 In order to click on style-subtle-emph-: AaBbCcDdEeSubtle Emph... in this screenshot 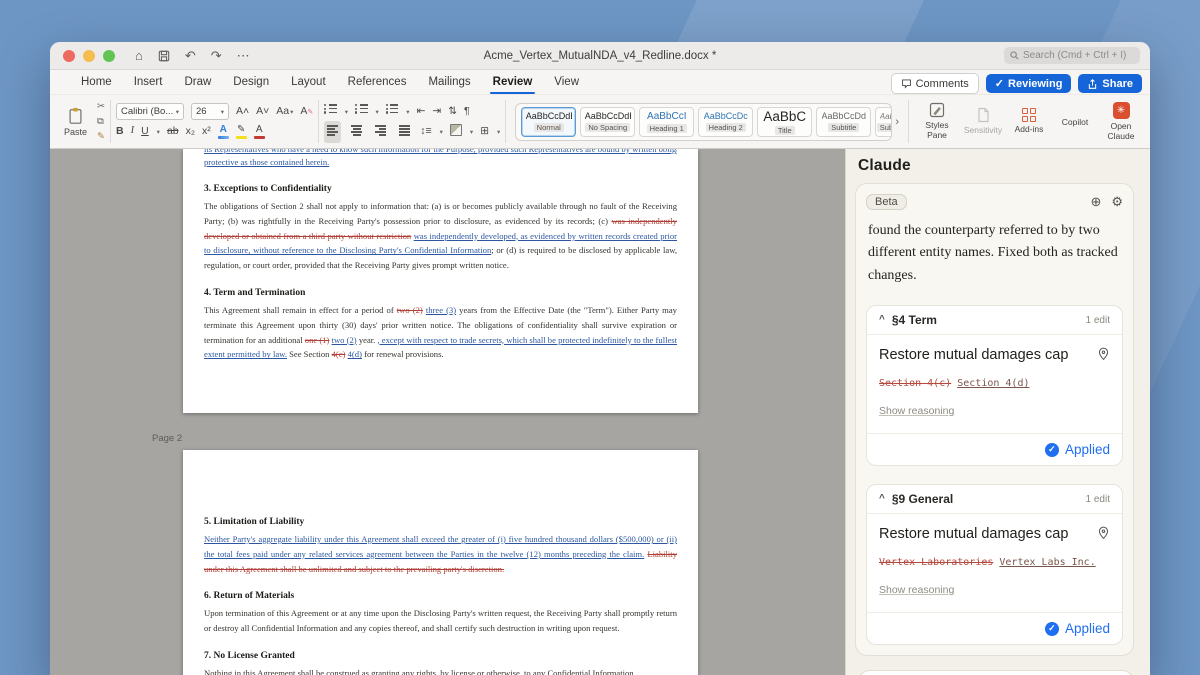, I will do `click(883, 121)`.